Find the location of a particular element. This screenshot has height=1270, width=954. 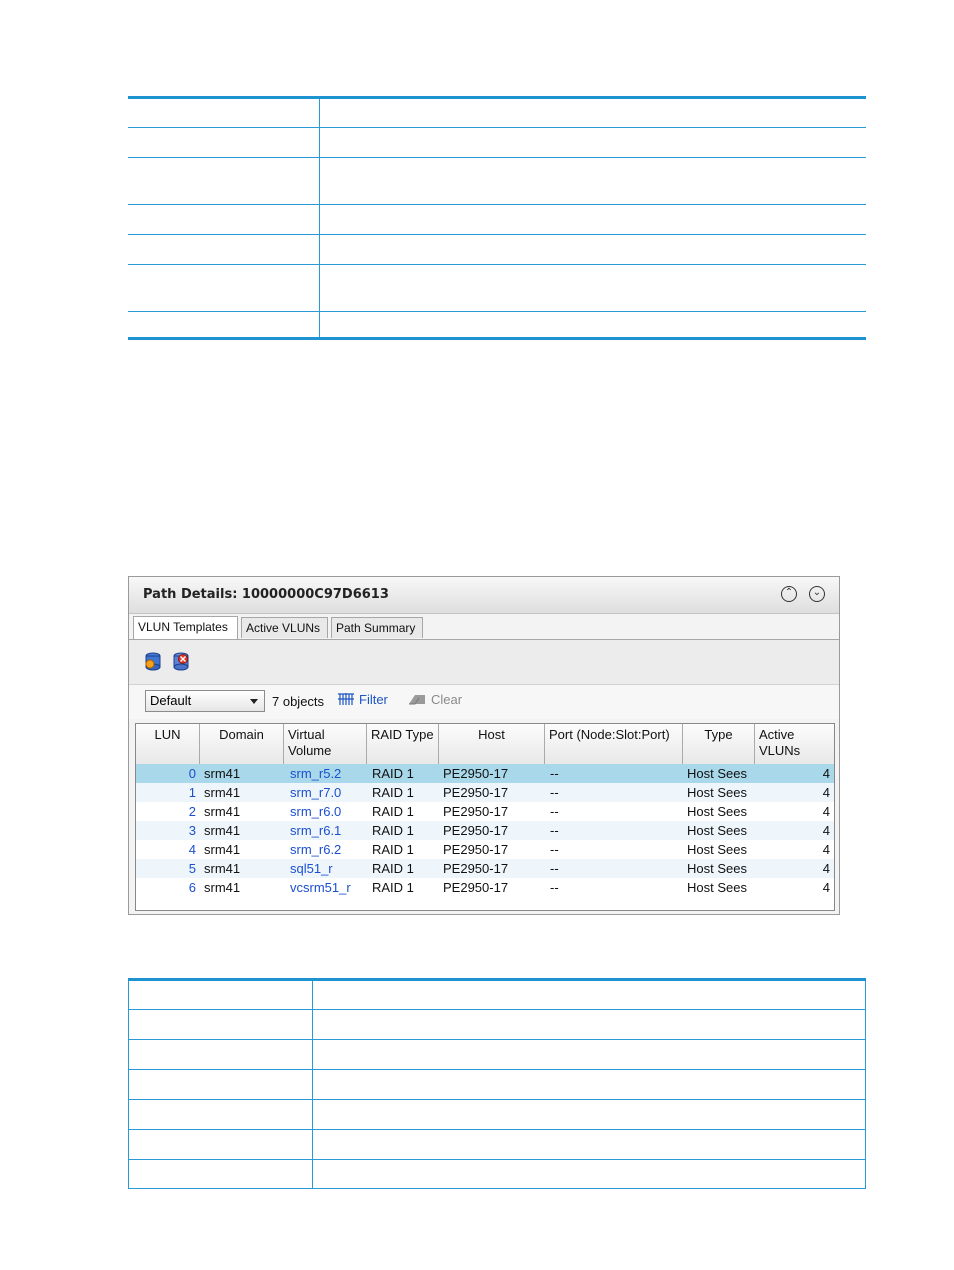

column-header-host: Host is located at coordinates (492, 744).